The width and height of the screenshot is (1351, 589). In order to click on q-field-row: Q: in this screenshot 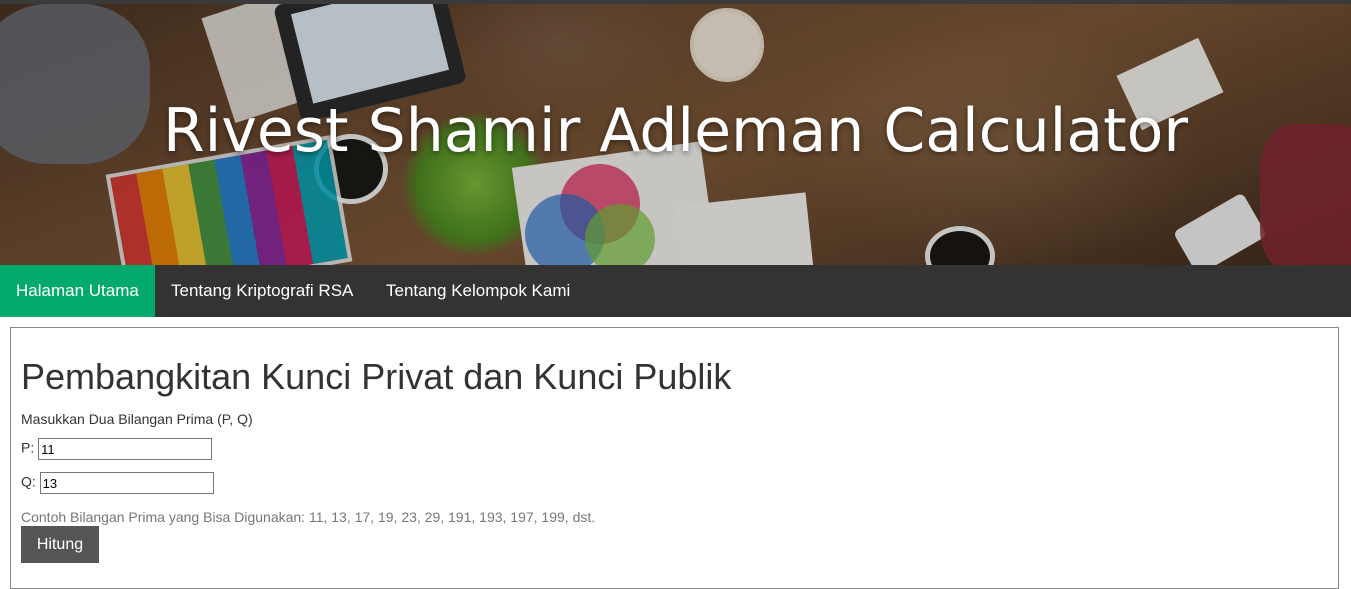, I will do `click(117, 483)`.